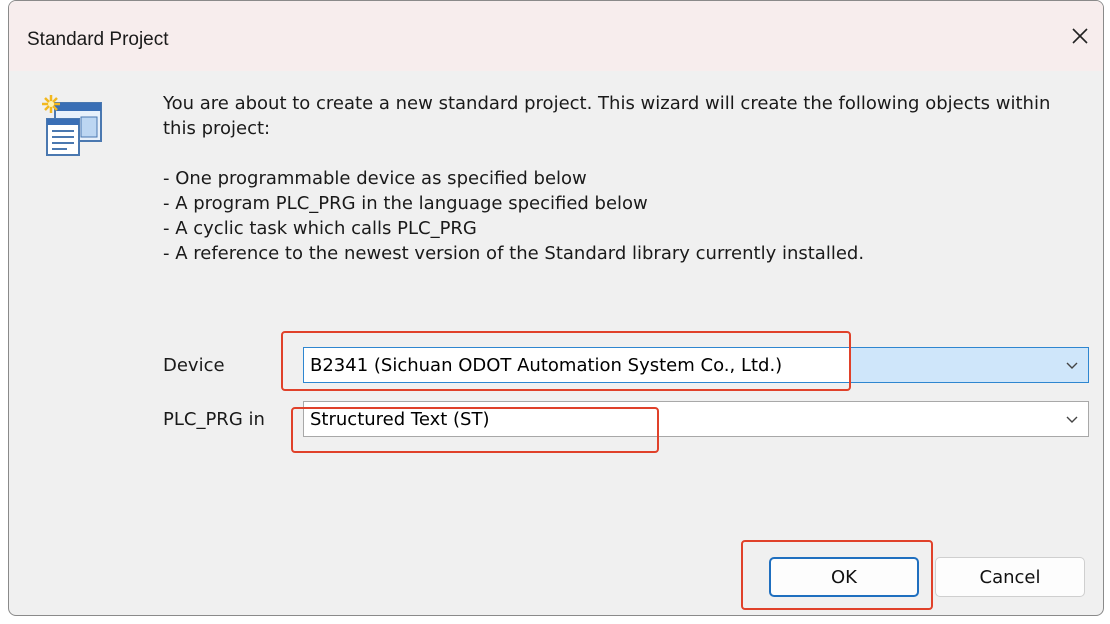  I want to click on close-button, so click(1080, 36).